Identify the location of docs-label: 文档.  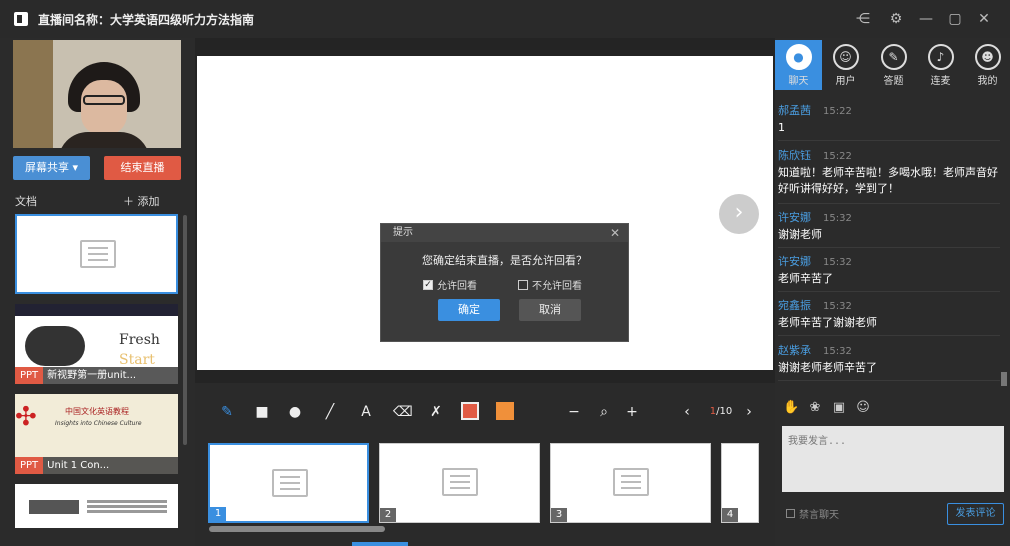
(26, 201).